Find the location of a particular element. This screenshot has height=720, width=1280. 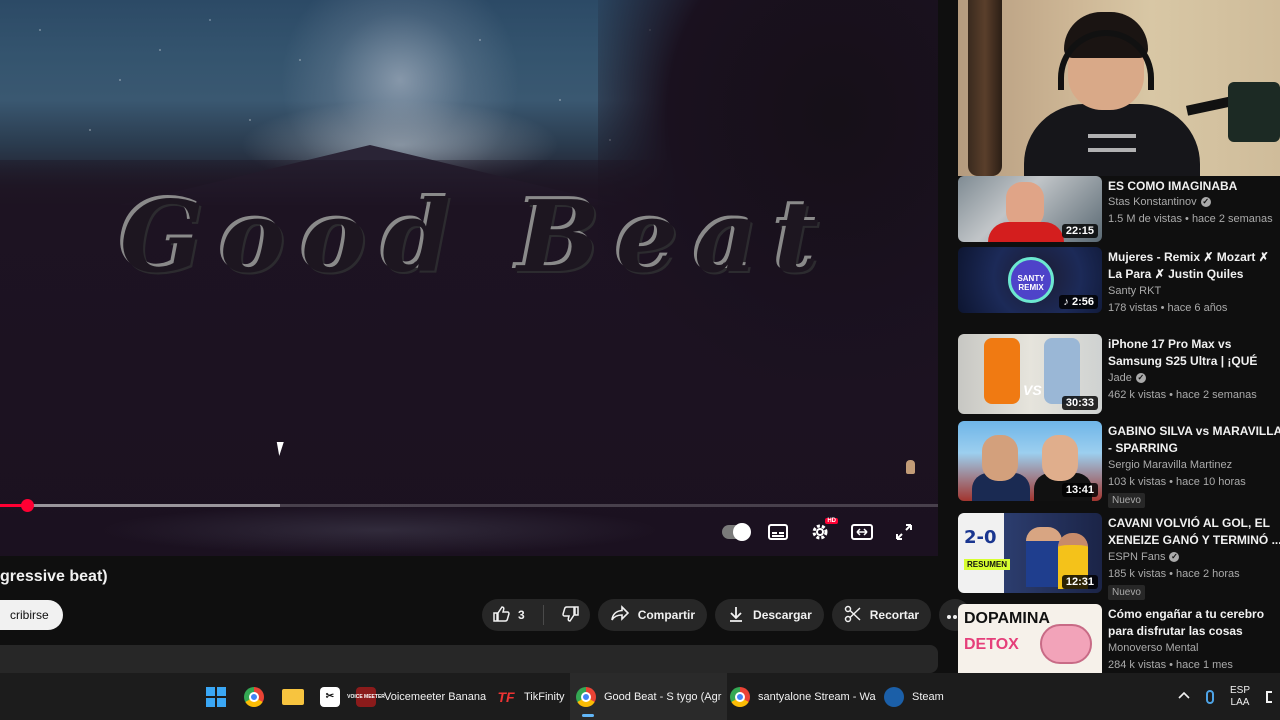

tikfinity-icon: TF is located at coordinates (506, 696).